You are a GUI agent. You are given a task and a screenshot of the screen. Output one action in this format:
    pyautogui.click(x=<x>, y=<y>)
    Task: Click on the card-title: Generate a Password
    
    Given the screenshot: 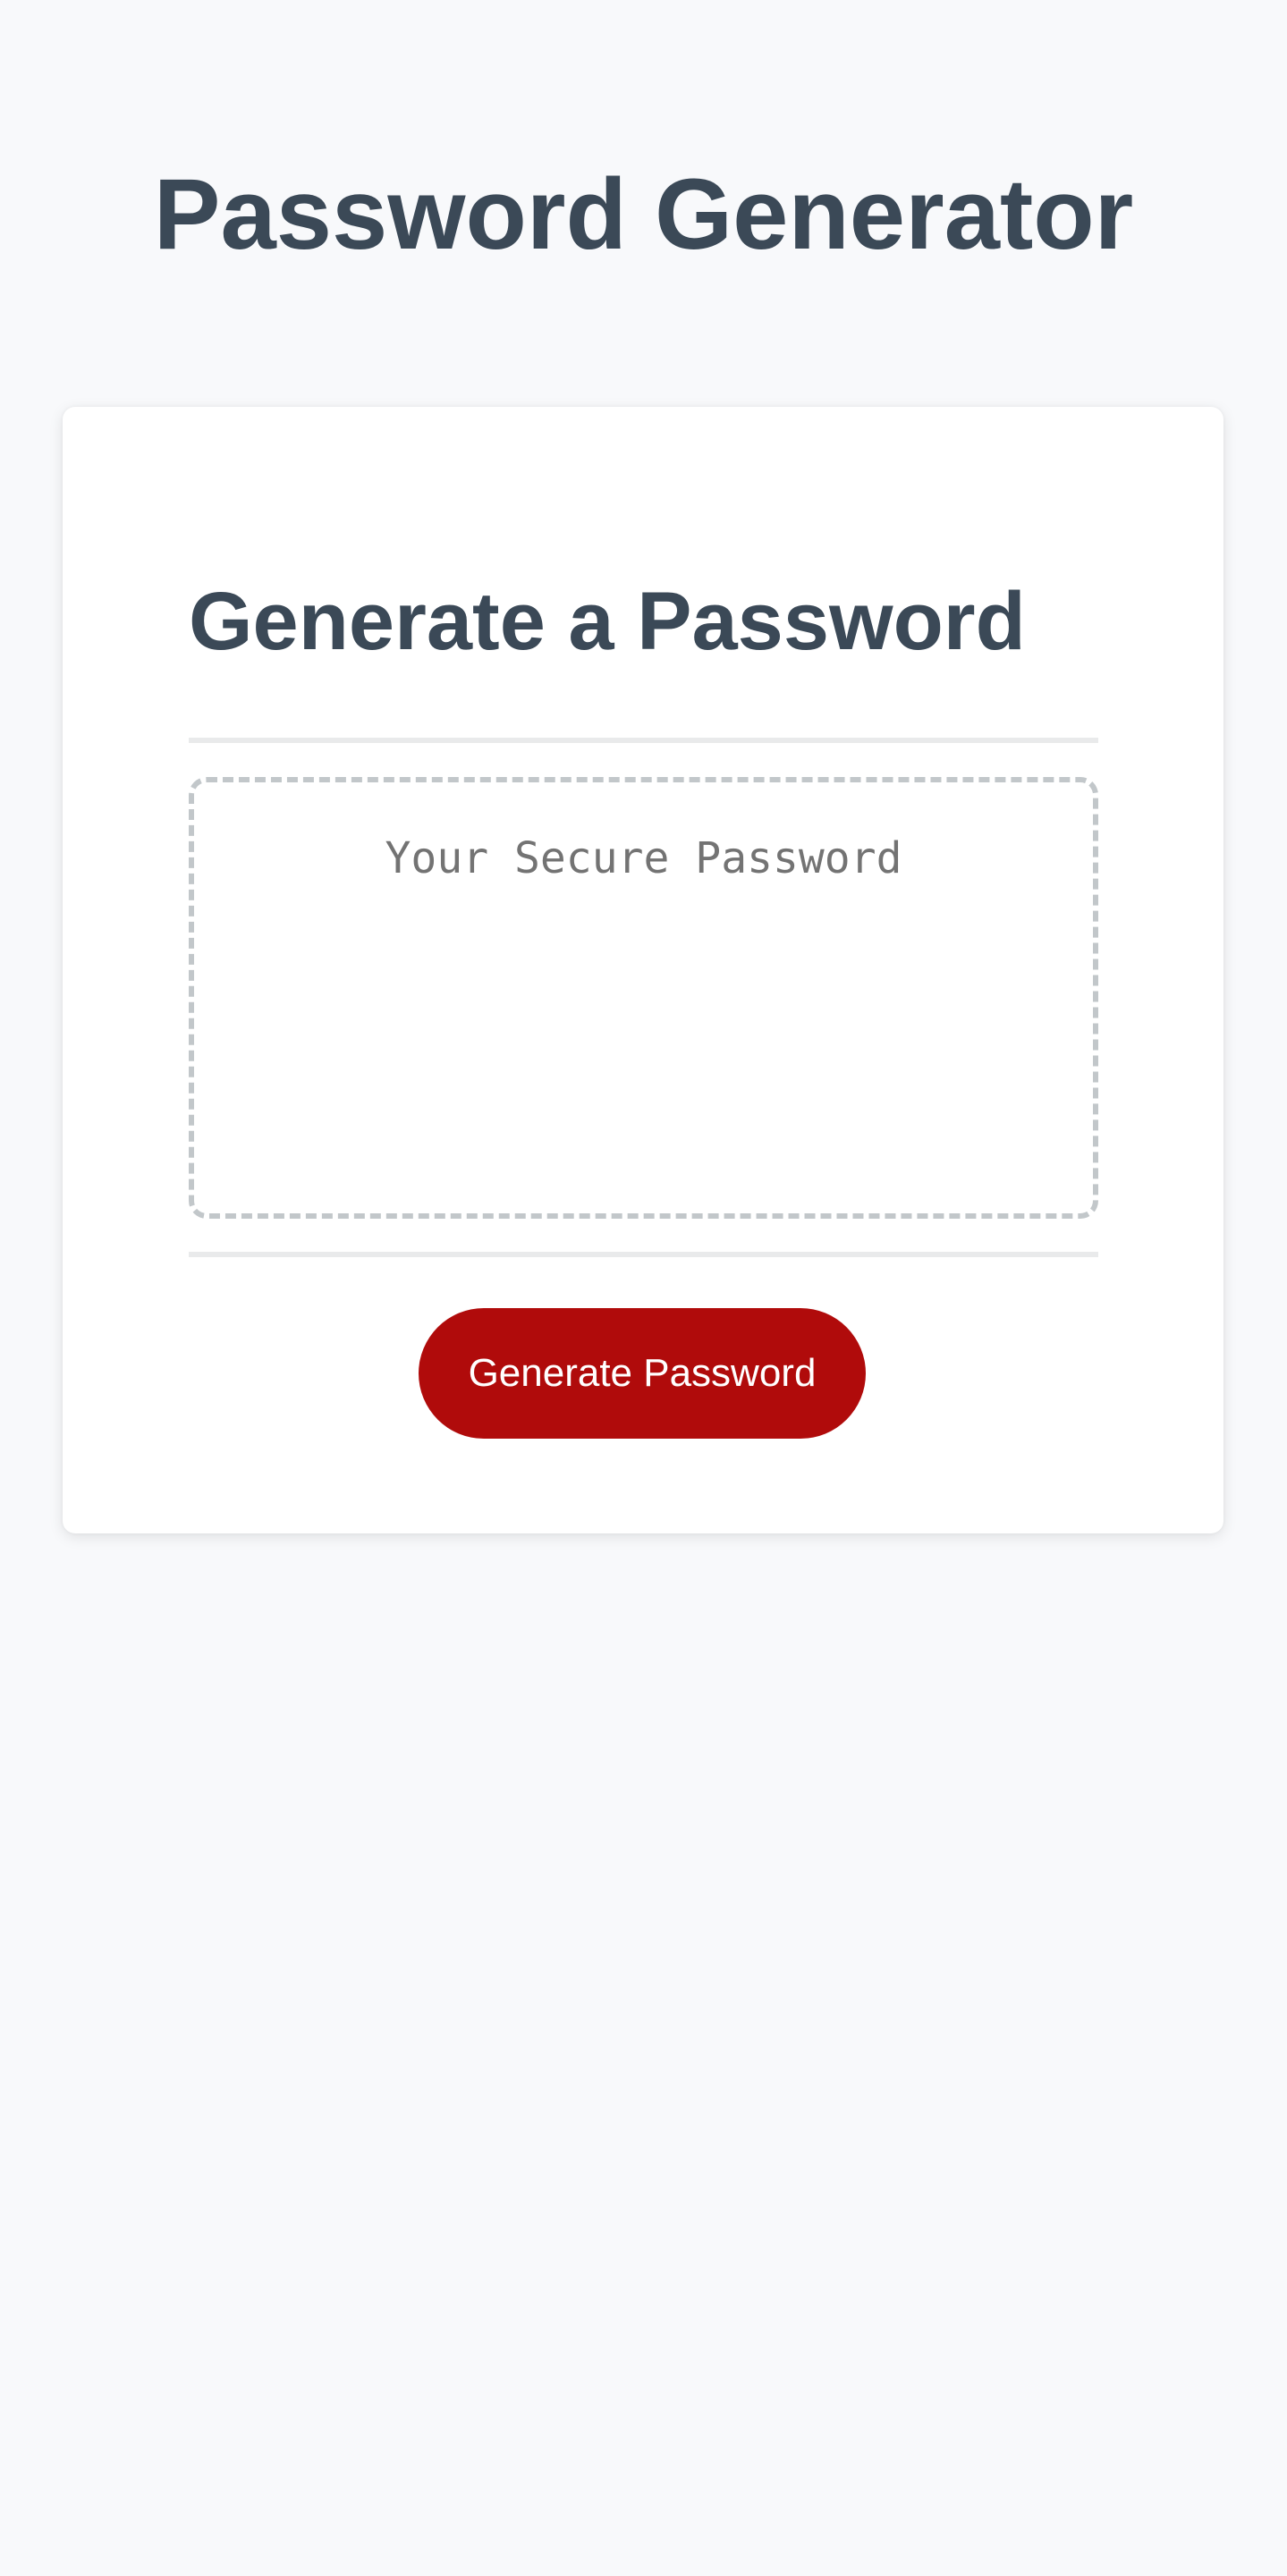 What is the action you would take?
    pyautogui.click(x=607, y=621)
    